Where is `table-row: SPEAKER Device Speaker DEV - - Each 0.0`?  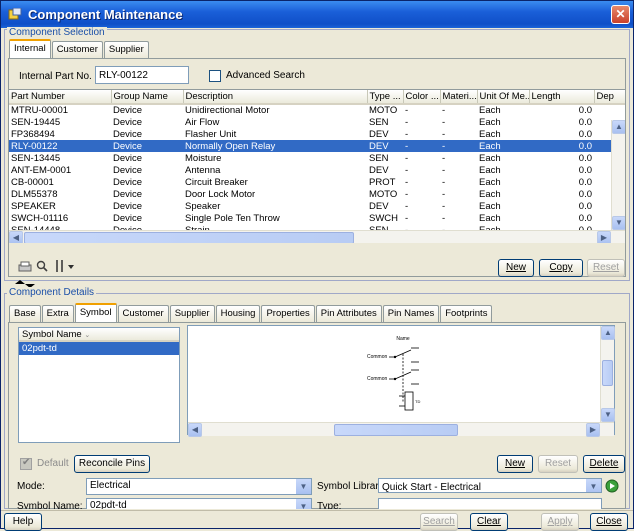 table-row: SPEAKER Device Speaker DEV - - Each 0.0 is located at coordinates (317, 206).